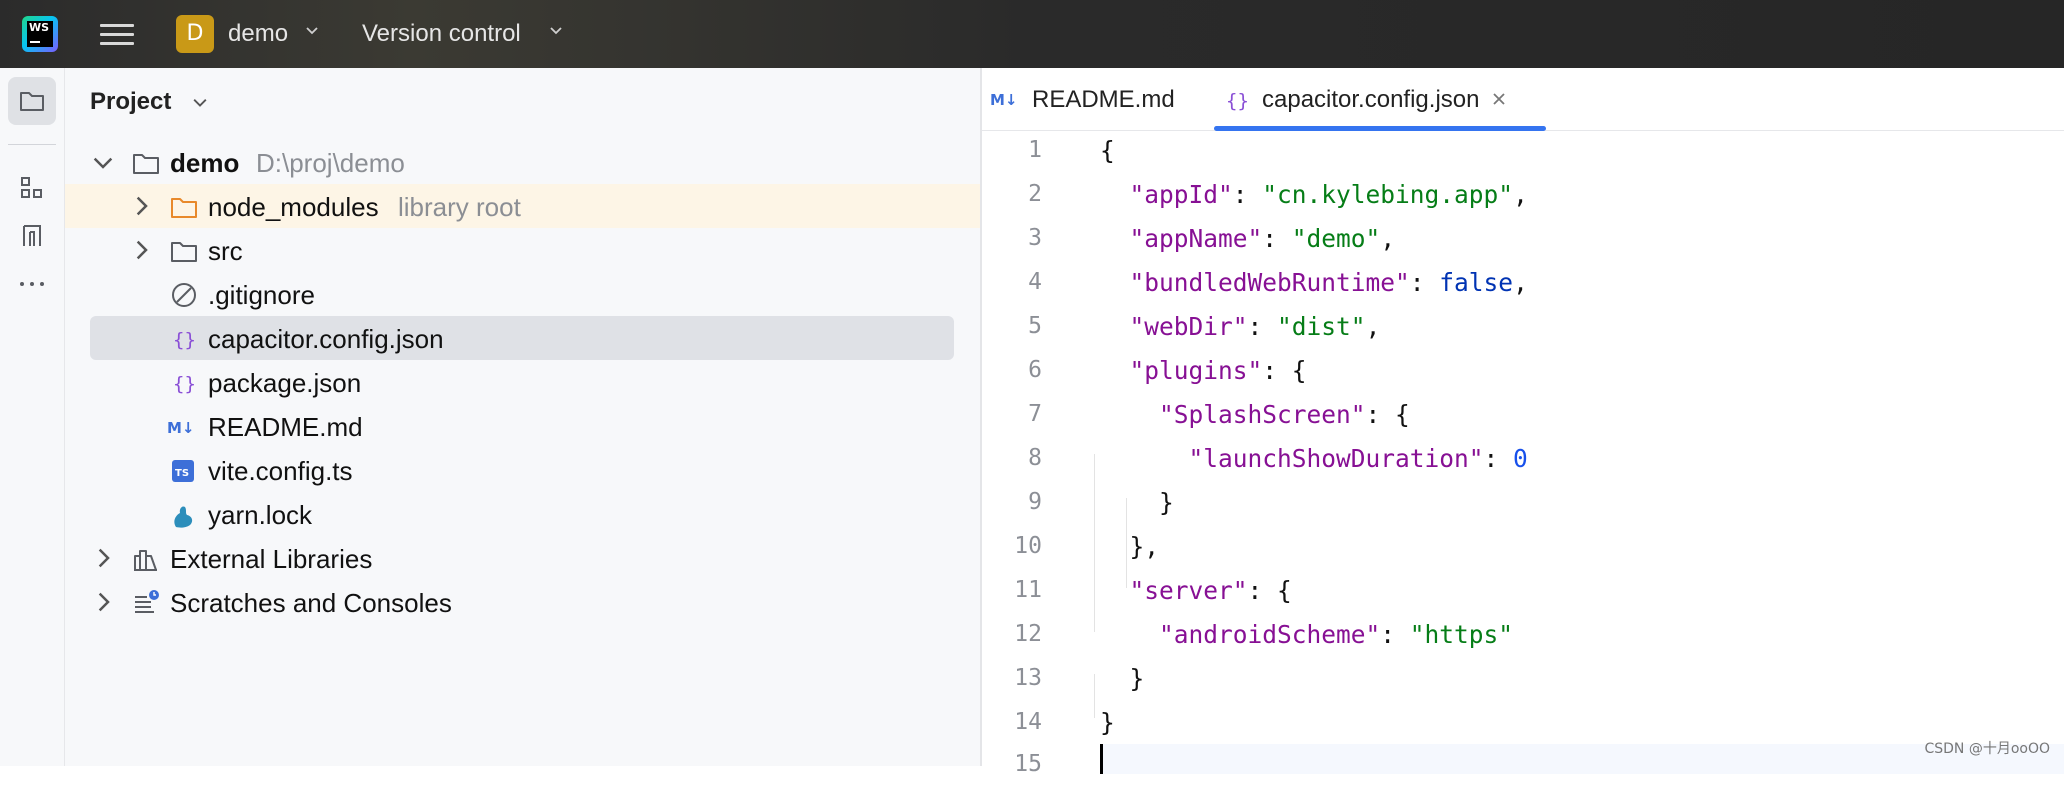  What do you see at coordinates (183, 471) in the screenshot?
I see `typescript-file-icon: TS` at bounding box center [183, 471].